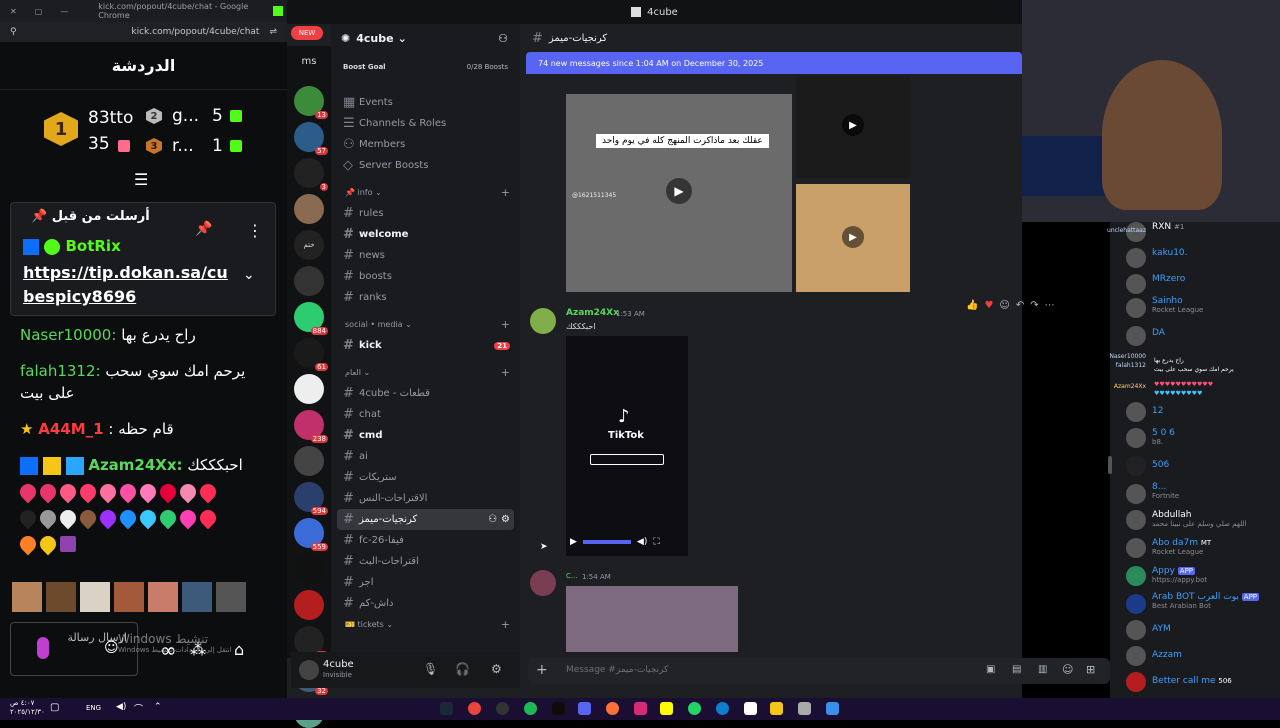 The height and width of the screenshot is (728, 1280). I want to click on channel-item: # ستريكات, so click(425, 477).